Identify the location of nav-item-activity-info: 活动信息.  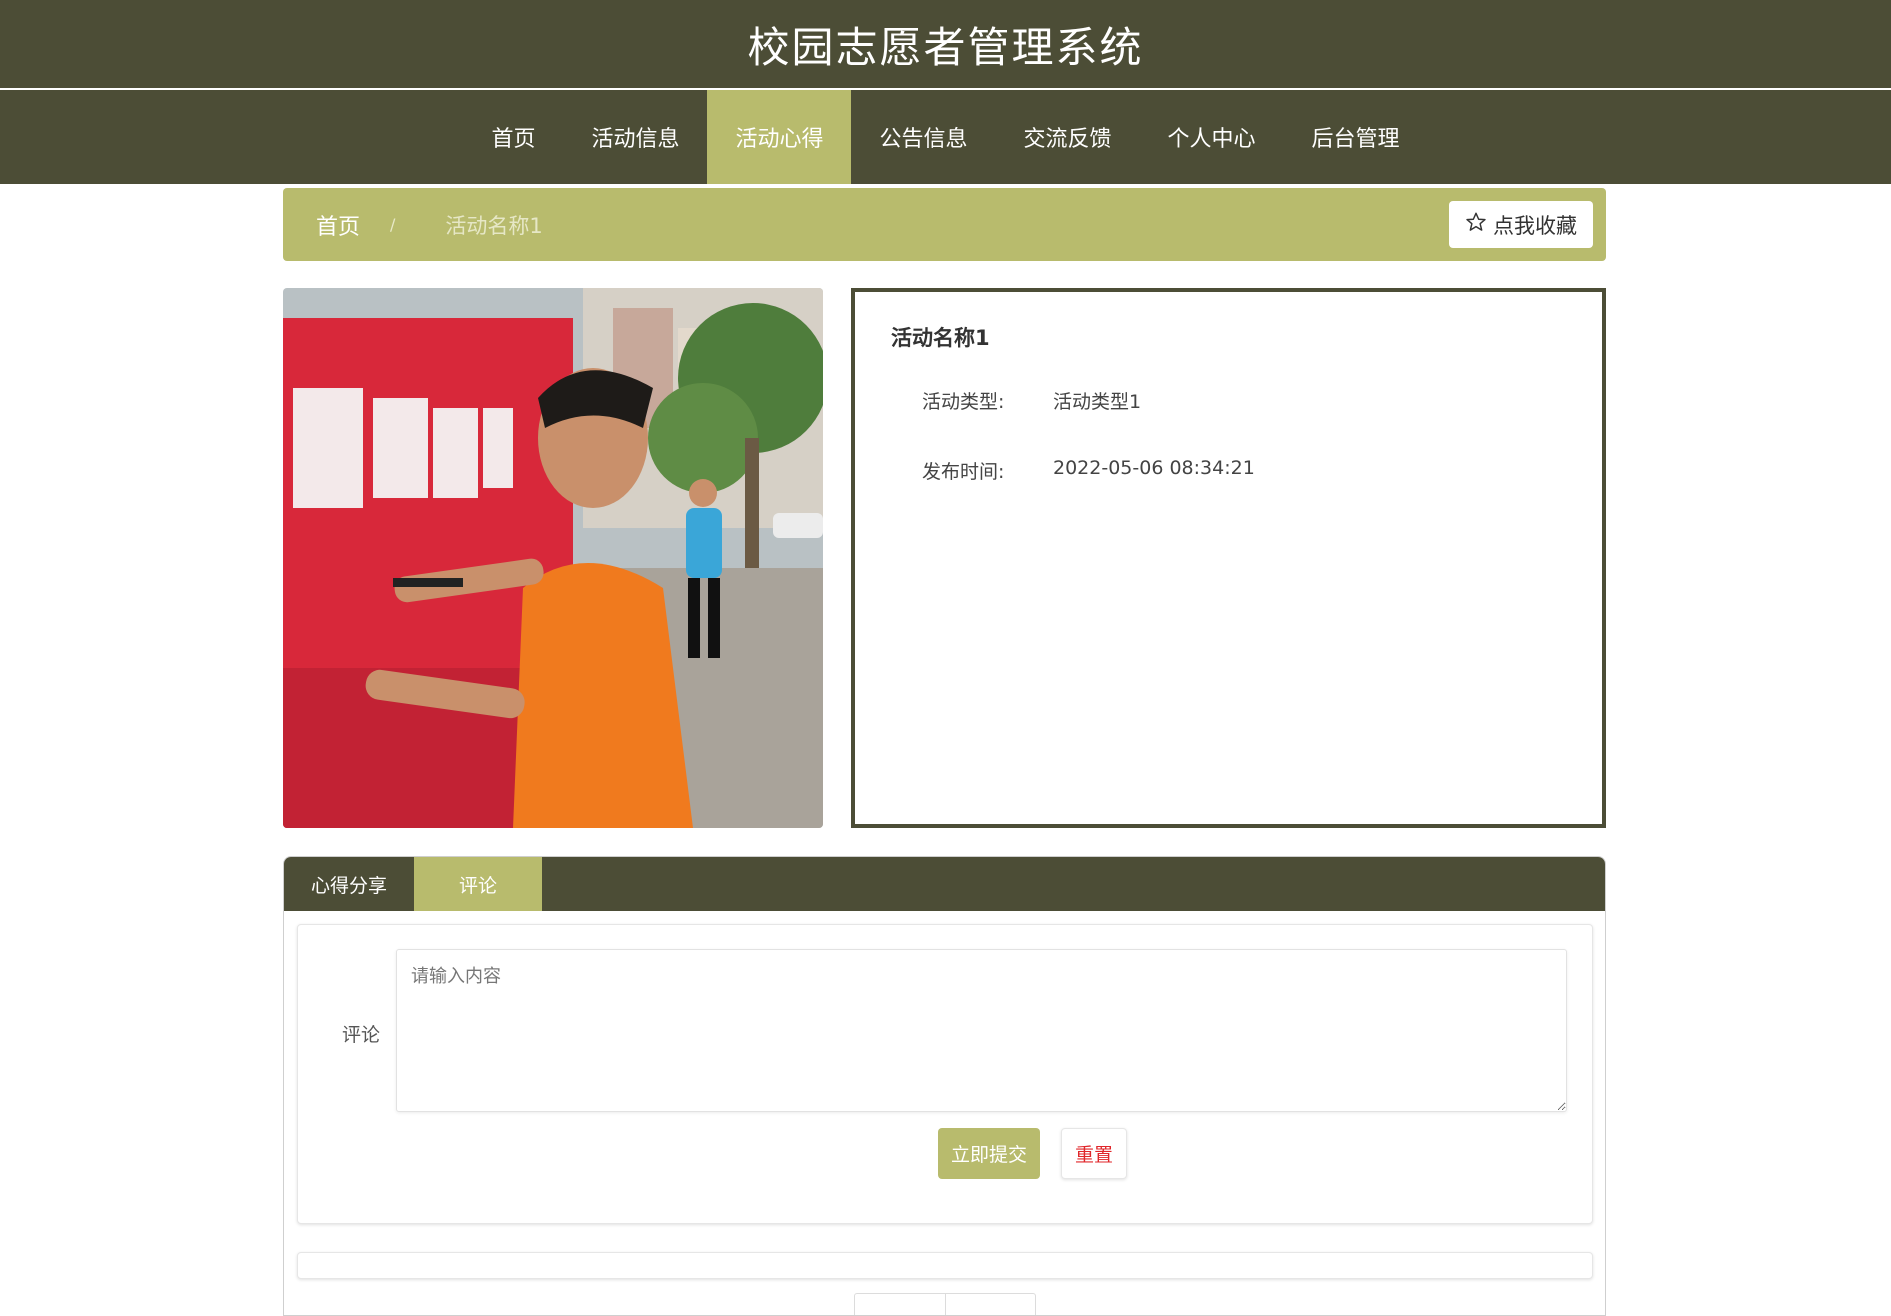
(635, 137).